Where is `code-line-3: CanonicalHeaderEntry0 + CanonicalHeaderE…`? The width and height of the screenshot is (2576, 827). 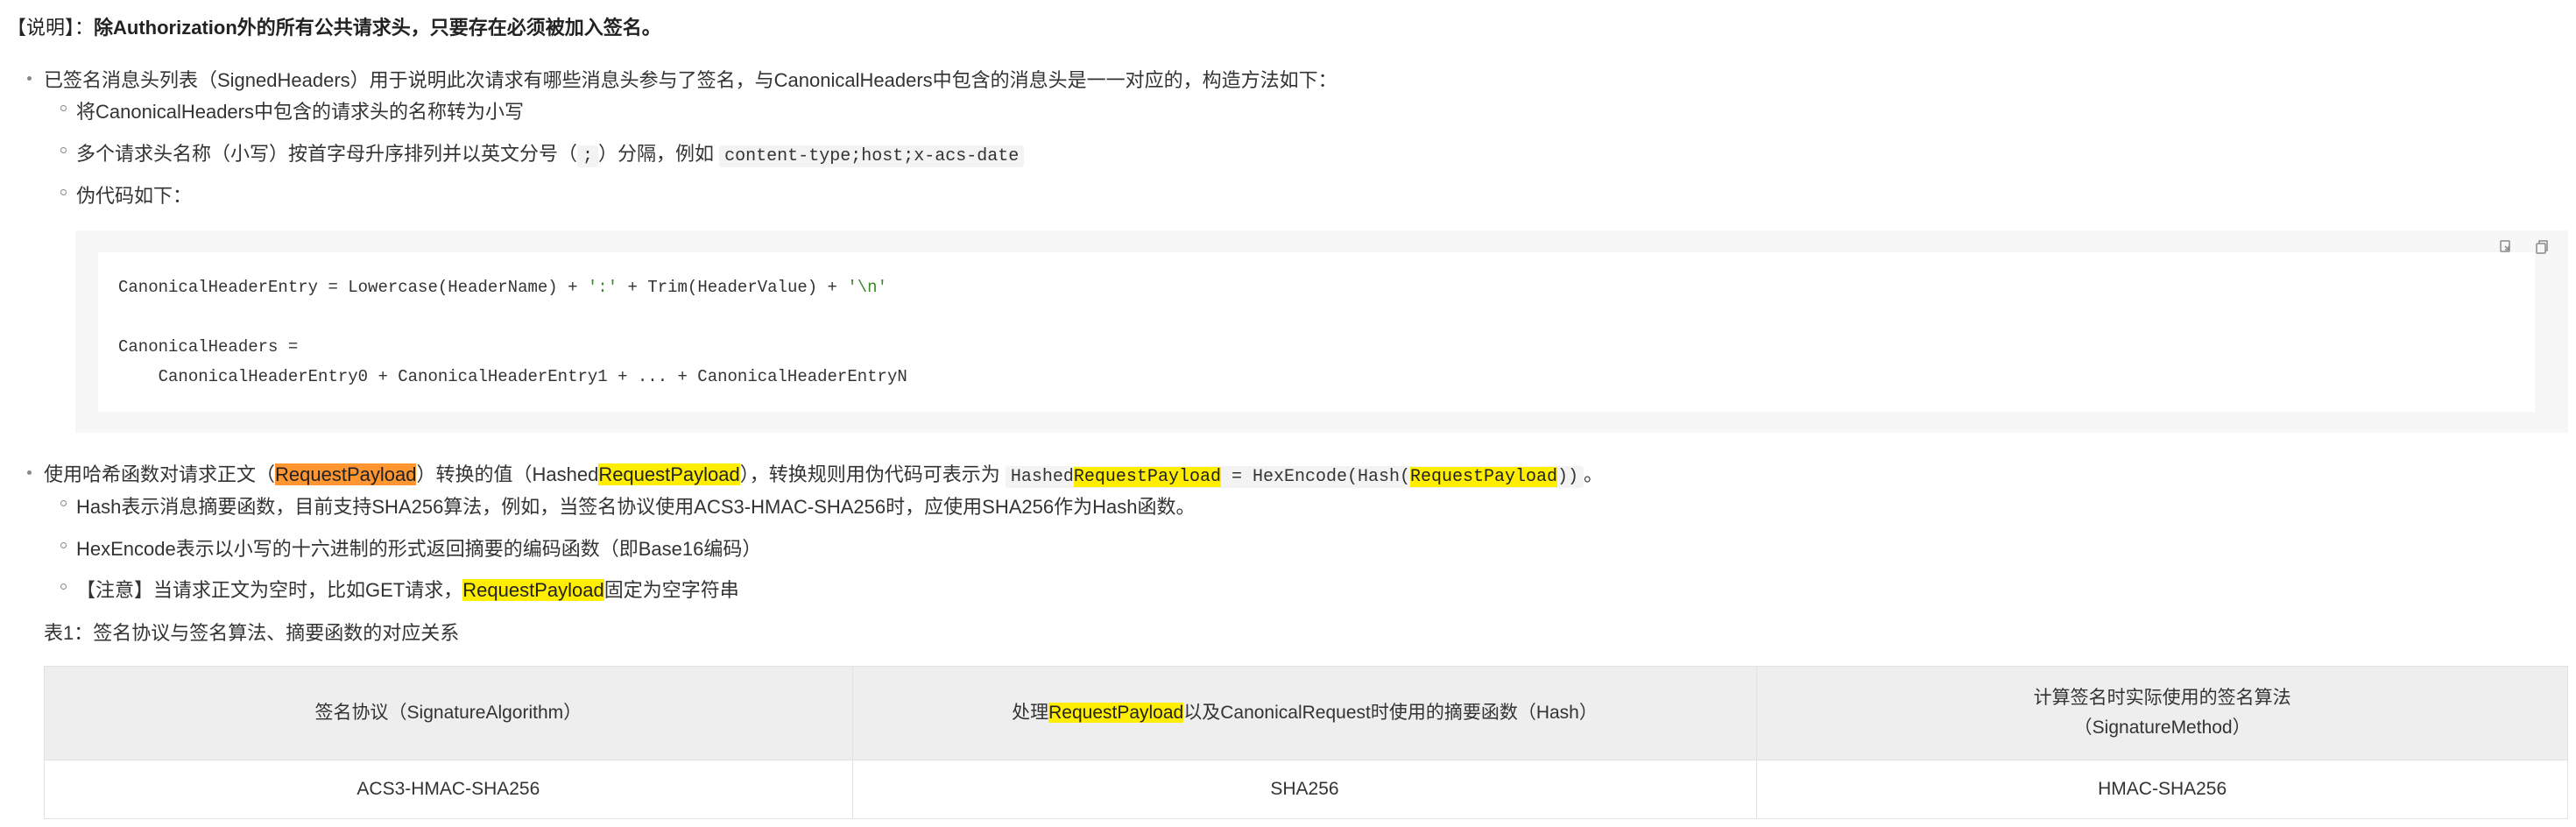 code-line-3: CanonicalHeaderEntry0 + CanonicalHeaderE… is located at coordinates (512, 376).